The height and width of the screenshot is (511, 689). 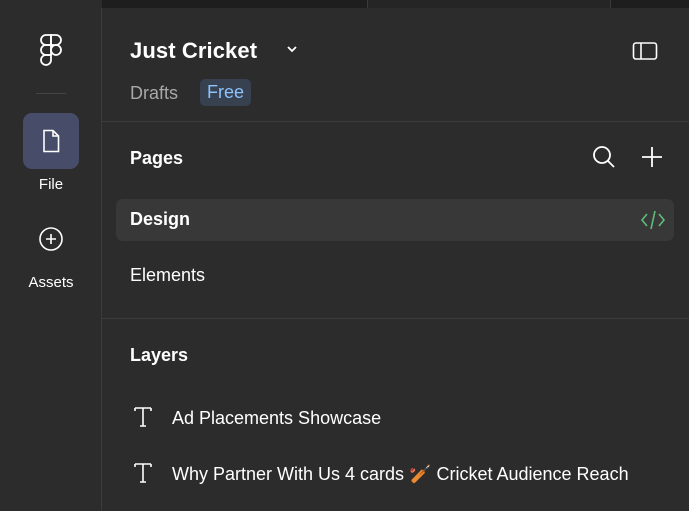 What do you see at coordinates (51, 184) in the screenshot?
I see `rail-file-label: File` at bounding box center [51, 184].